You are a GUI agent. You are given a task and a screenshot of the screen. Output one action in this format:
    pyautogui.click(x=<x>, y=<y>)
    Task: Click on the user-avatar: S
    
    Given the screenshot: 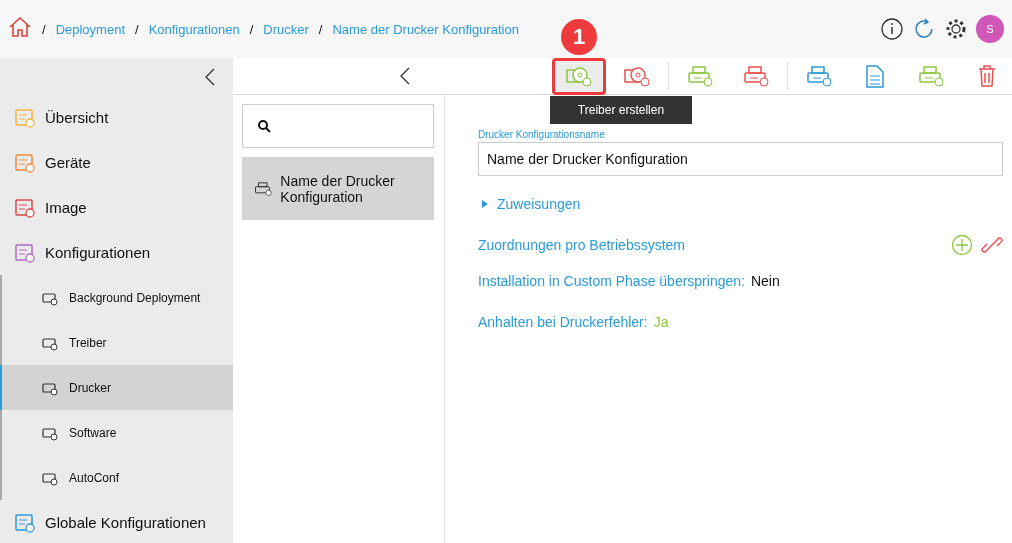 What is the action you would take?
    pyautogui.click(x=990, y=29)
    